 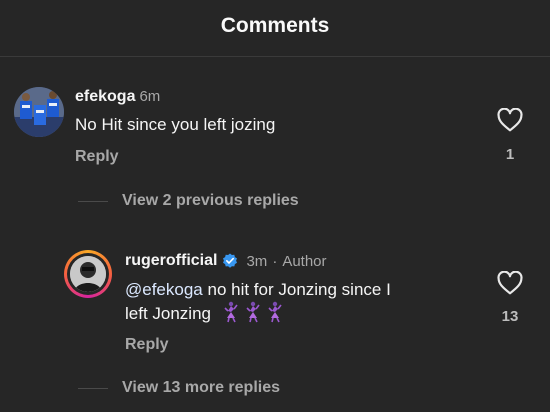 I want to click on author-label: Author, so click(x=304, y=261).